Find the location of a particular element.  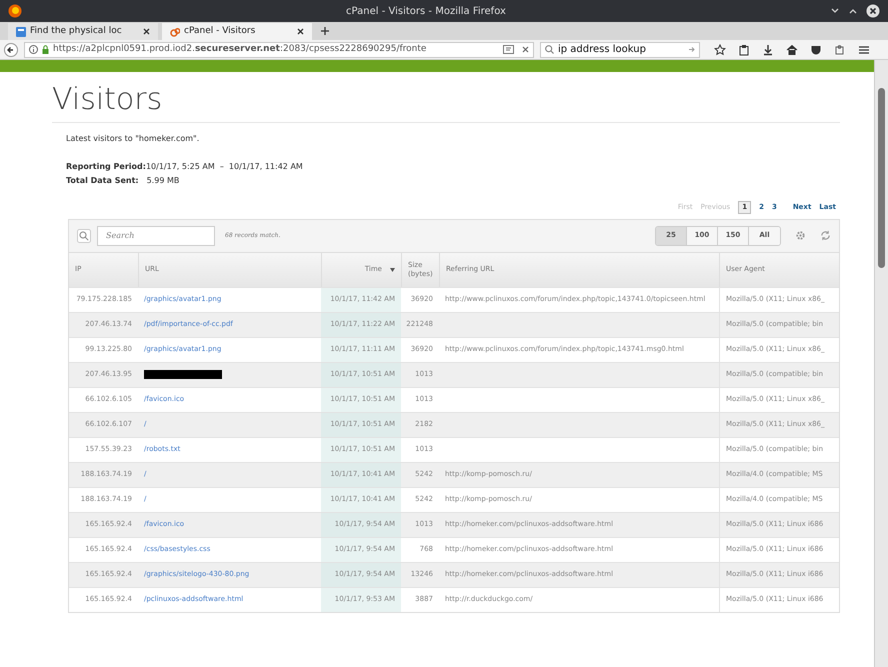

scrollbar-thumb is located at coordinates (881, 178).